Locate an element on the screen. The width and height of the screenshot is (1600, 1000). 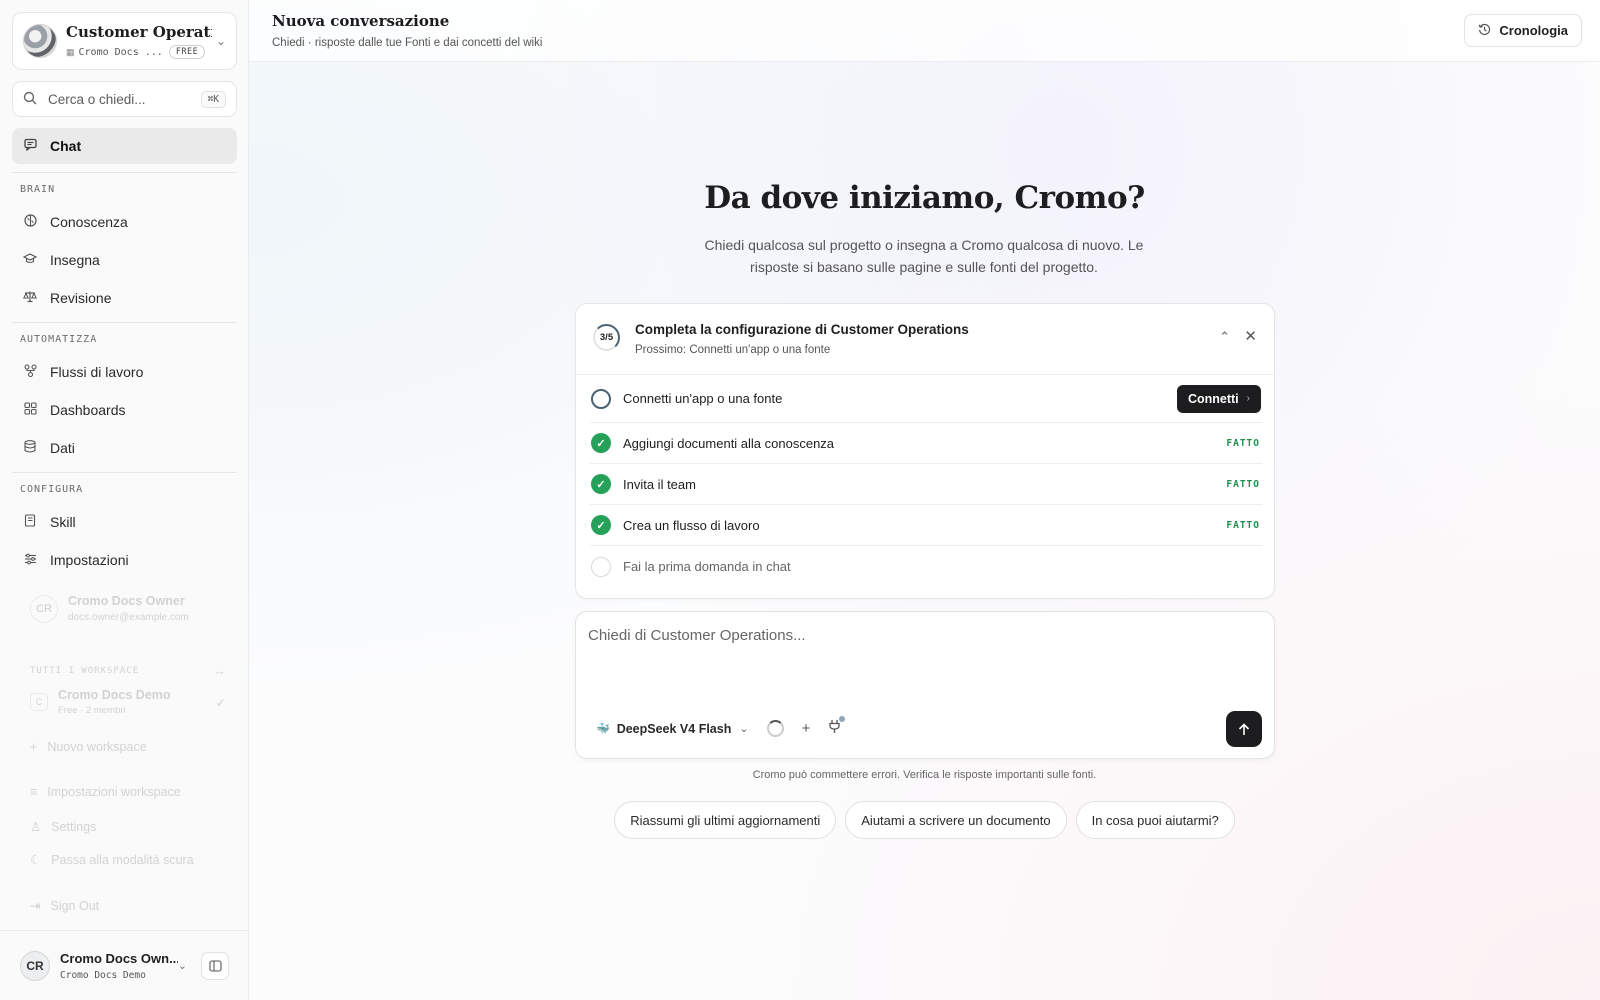
moon-icon: ☾ is located at coordinates (36, 860).